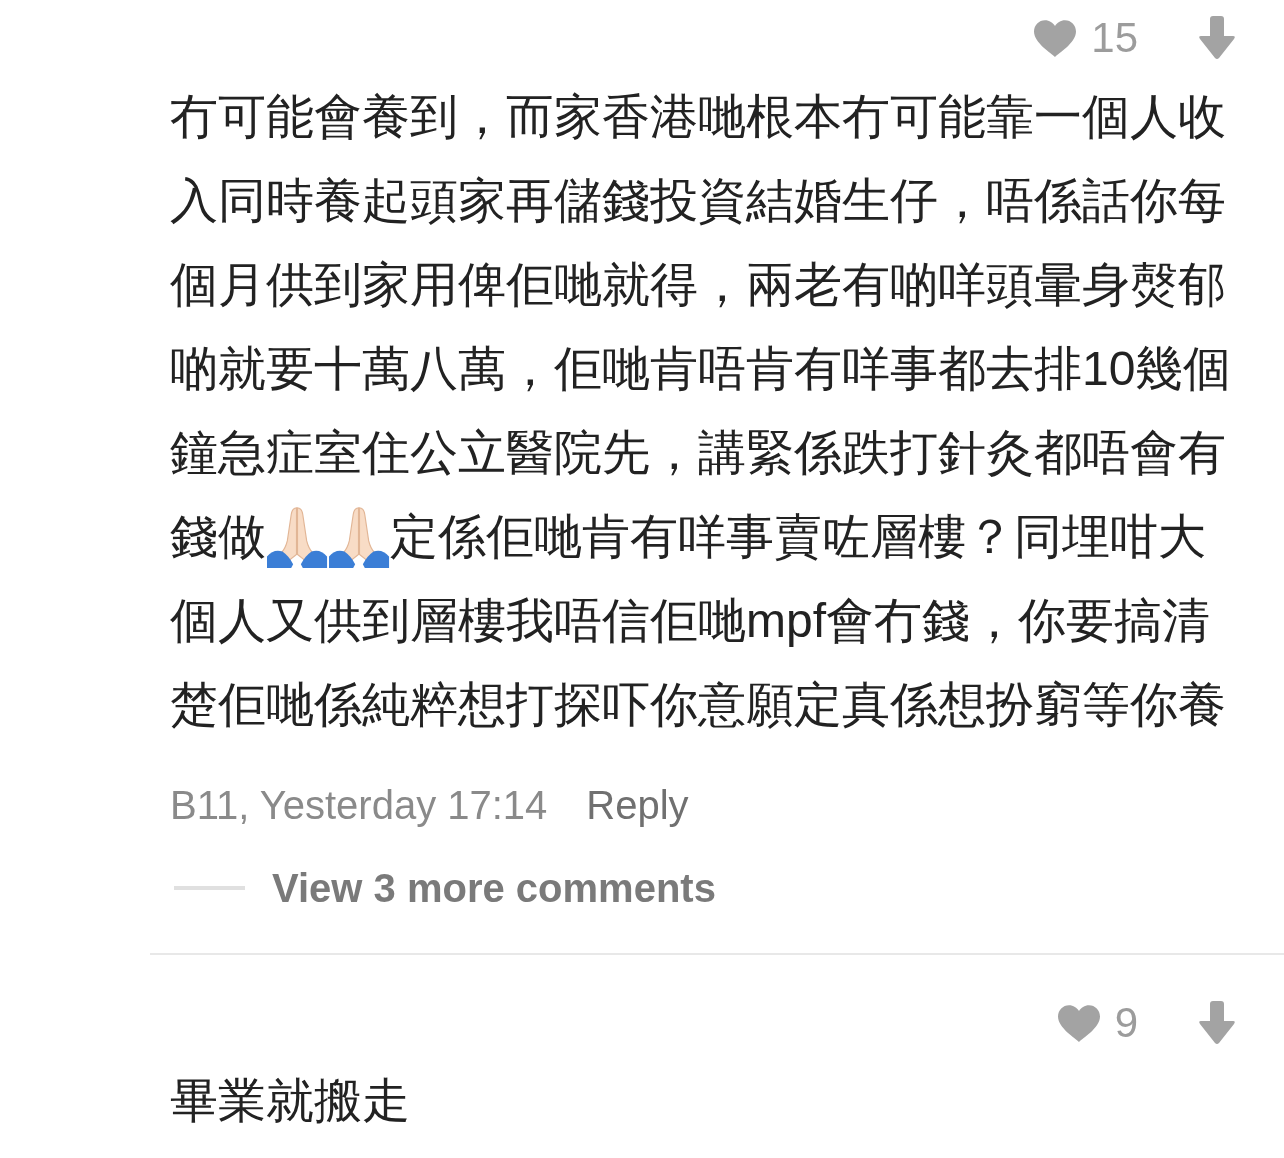 The height and width of the screenshot is (1158, 1284). Describe the element at coordinates (494, 888) in the screenshot. I see `more-comments-link: View 3 more comments` at that location.